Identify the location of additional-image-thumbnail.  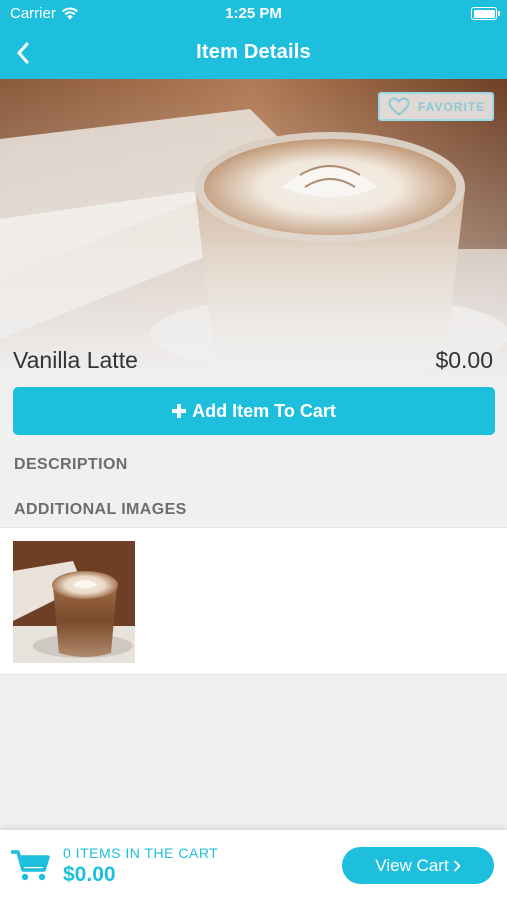
(74, 602).